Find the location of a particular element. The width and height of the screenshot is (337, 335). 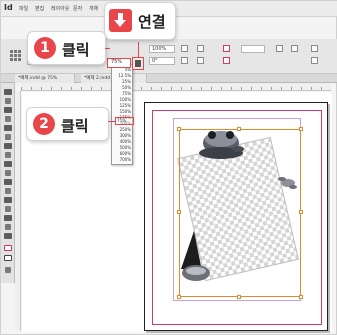

fill-icon is located at coordinates (226, 48).